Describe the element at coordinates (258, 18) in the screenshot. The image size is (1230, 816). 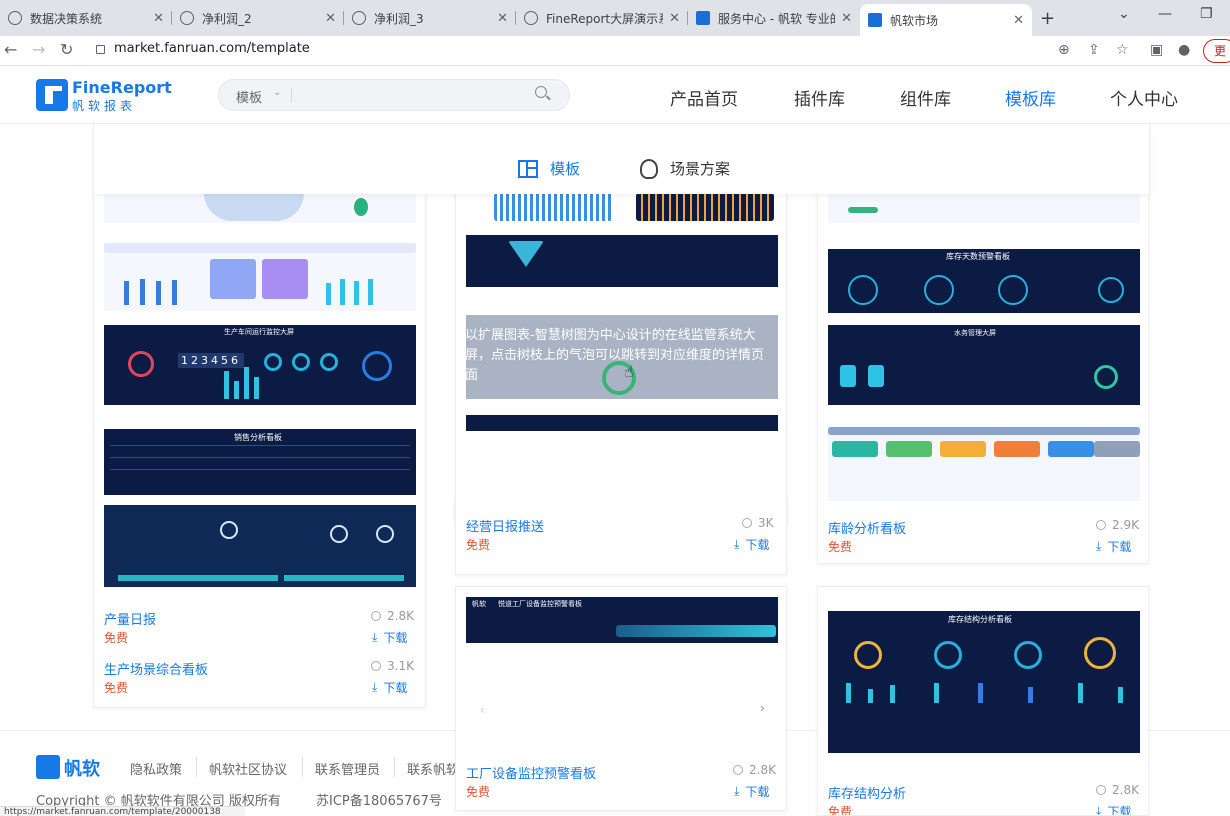
I see `browser-tab: 净利润_2 ✕` at that location.